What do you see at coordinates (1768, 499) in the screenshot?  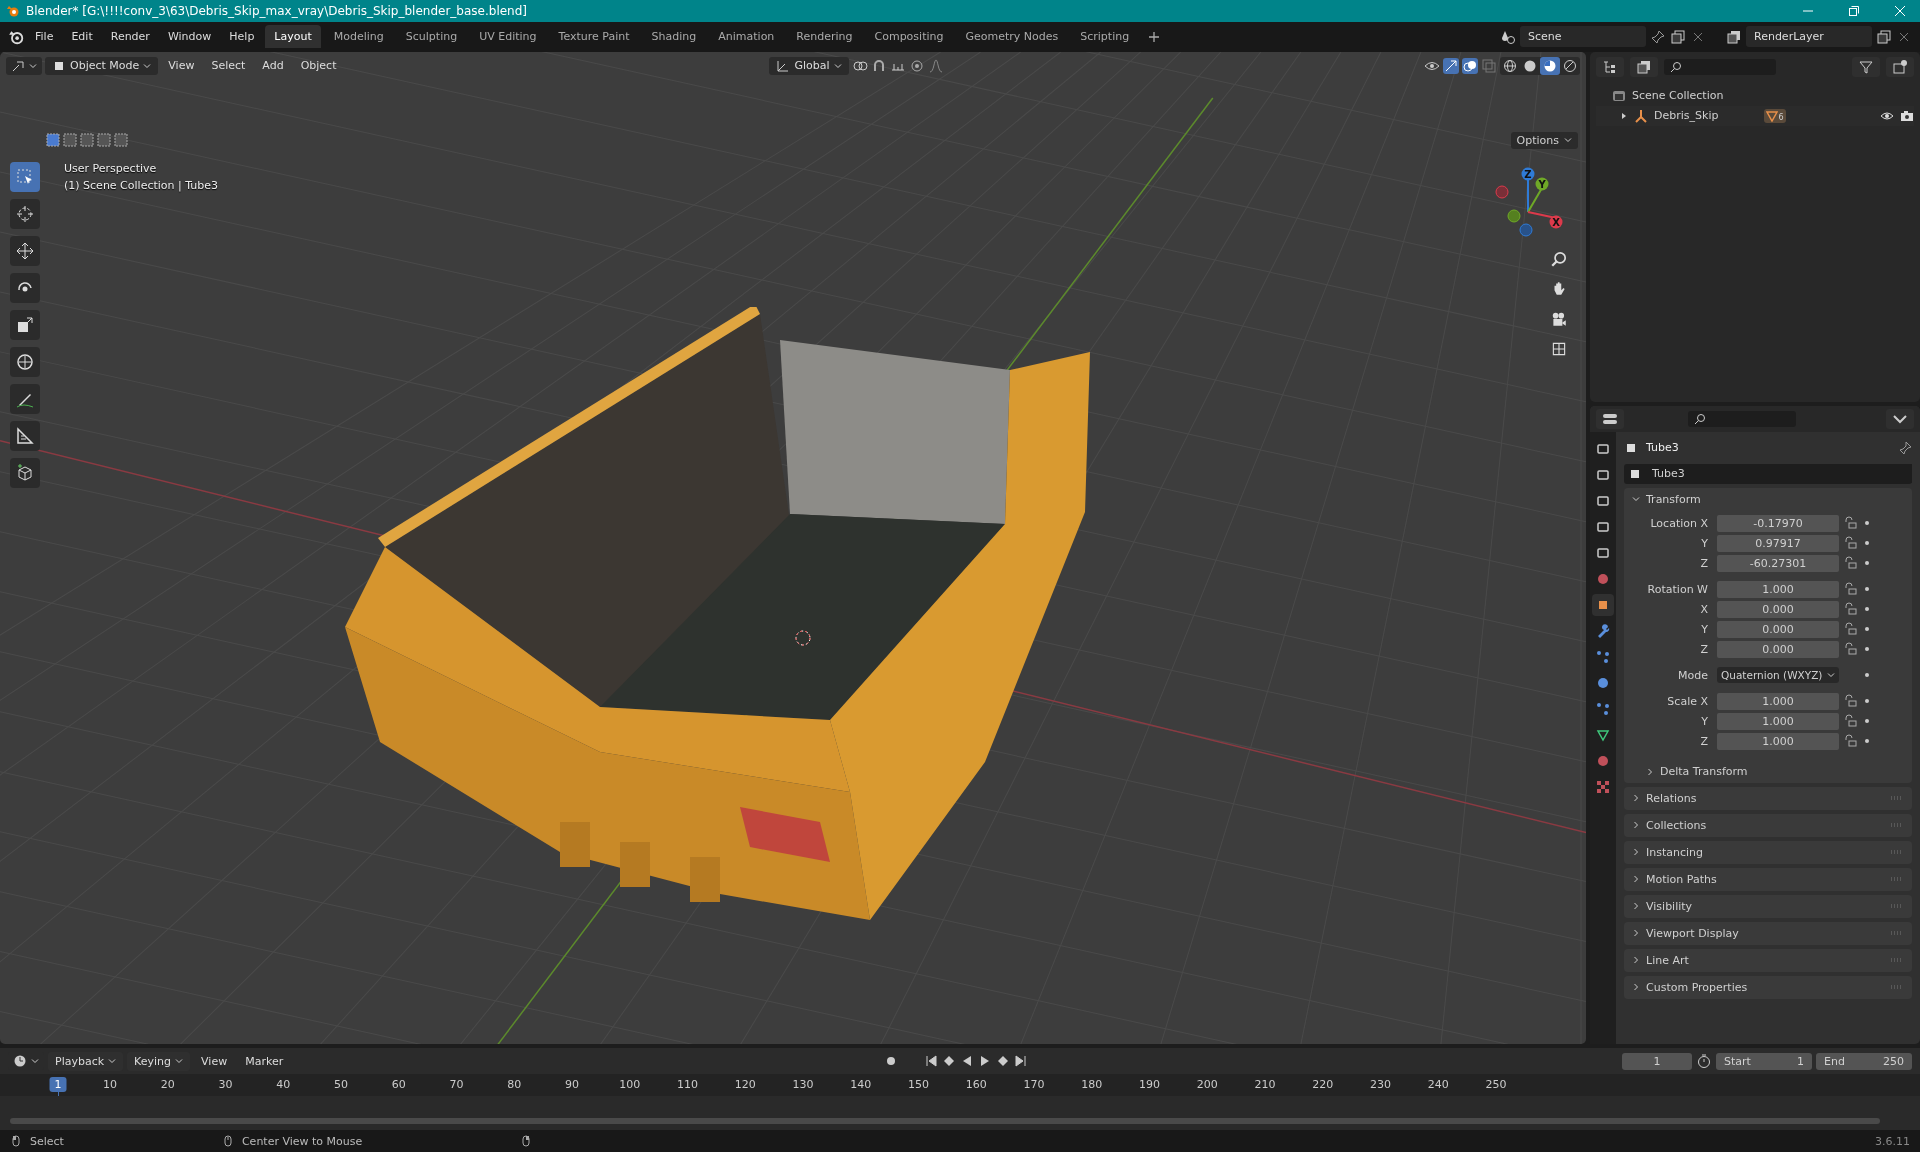 I see `panel-header: Transform` at bounding box center [1768, 499].